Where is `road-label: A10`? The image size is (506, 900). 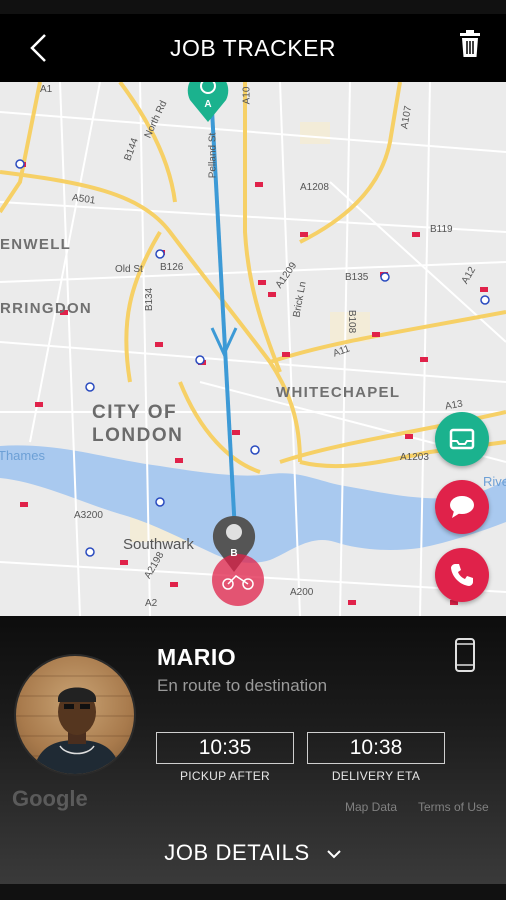 road-label: A10 is located at coordinates (247, 95).